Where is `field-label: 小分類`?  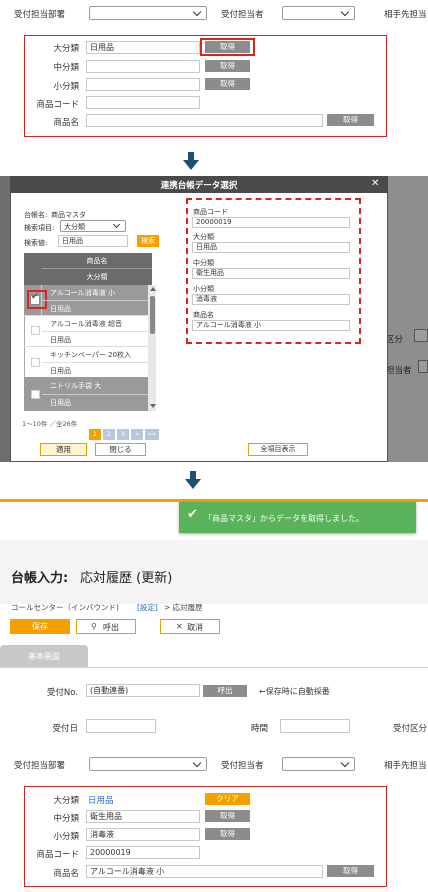 field-label: 小分類 is located at coordinates (66, 837).